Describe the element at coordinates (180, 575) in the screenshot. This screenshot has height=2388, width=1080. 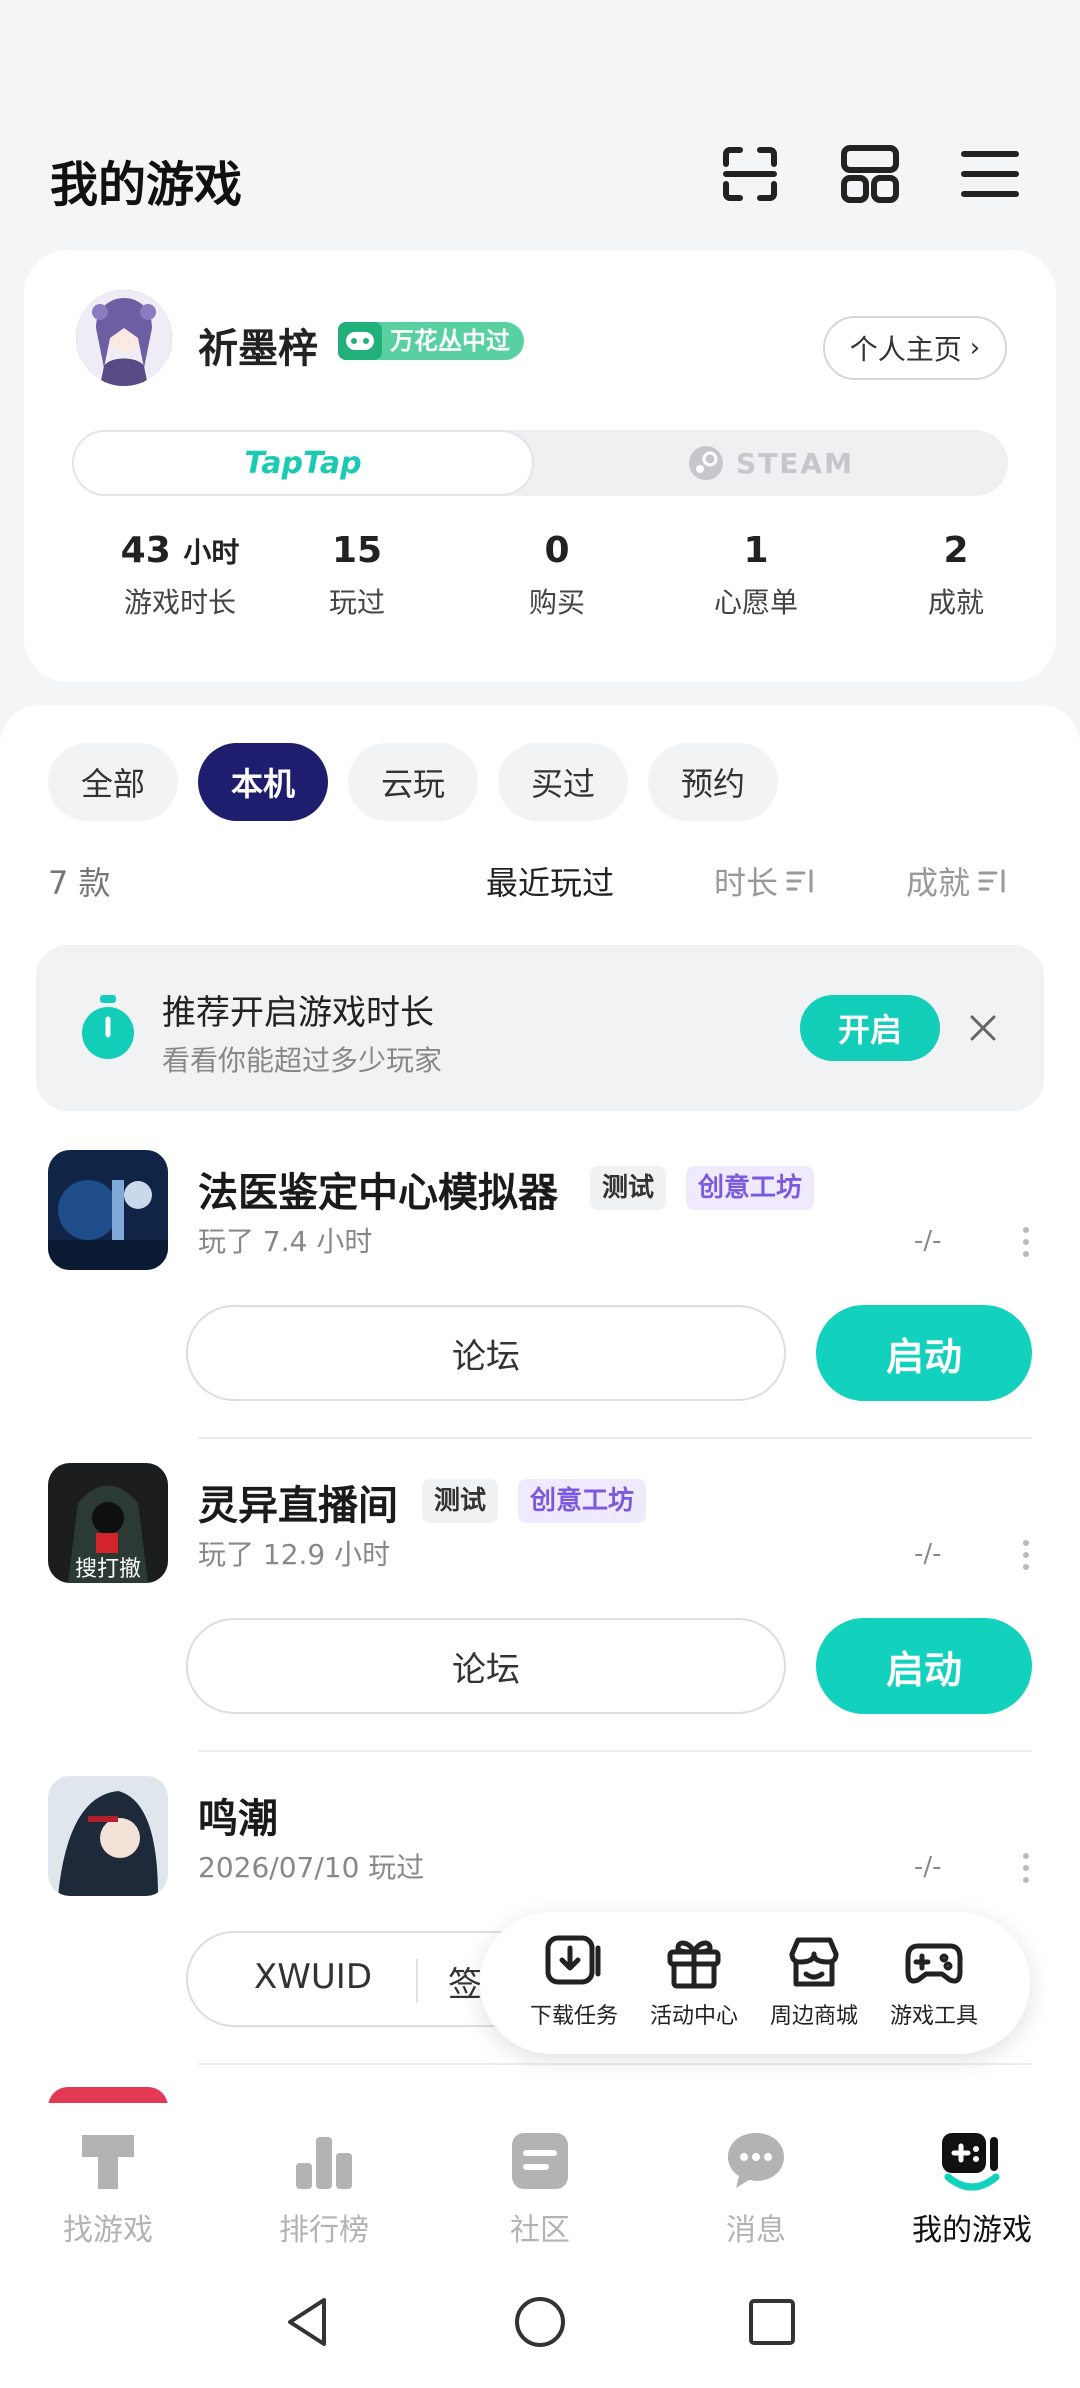
I see `stat-playtime: 43 小时 游戏时长` at that location.